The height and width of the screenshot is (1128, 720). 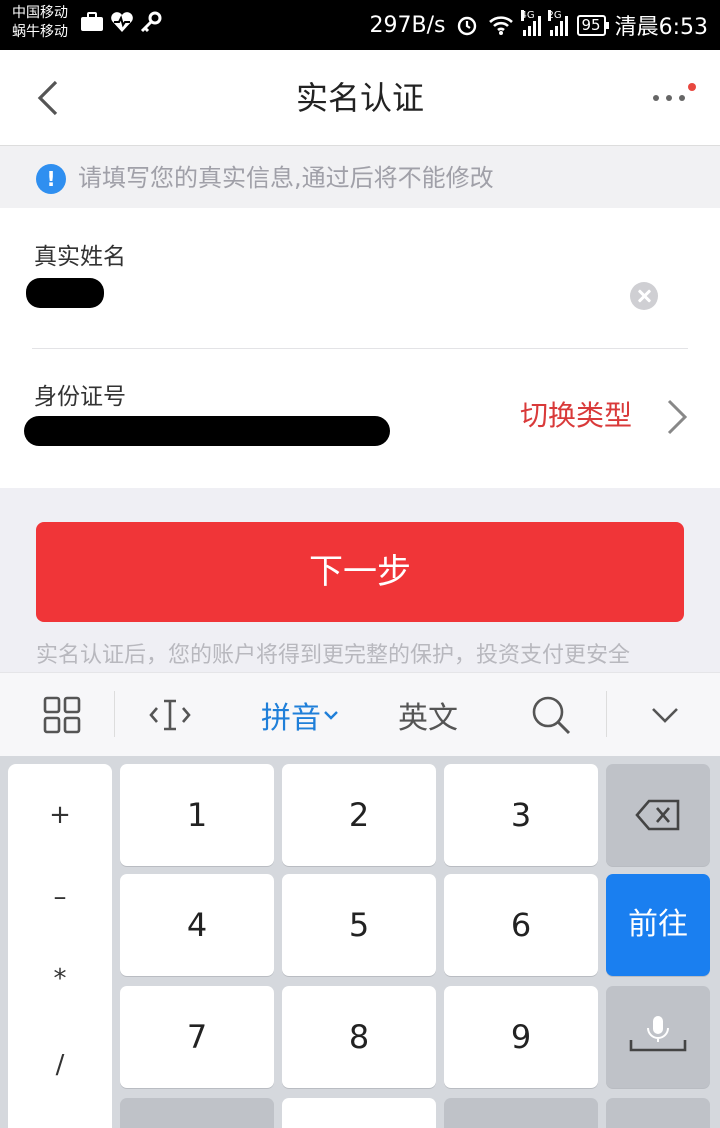 I want to click on carrier-names: 中国移动 蜗牛移动, so click(x=40, y=23).